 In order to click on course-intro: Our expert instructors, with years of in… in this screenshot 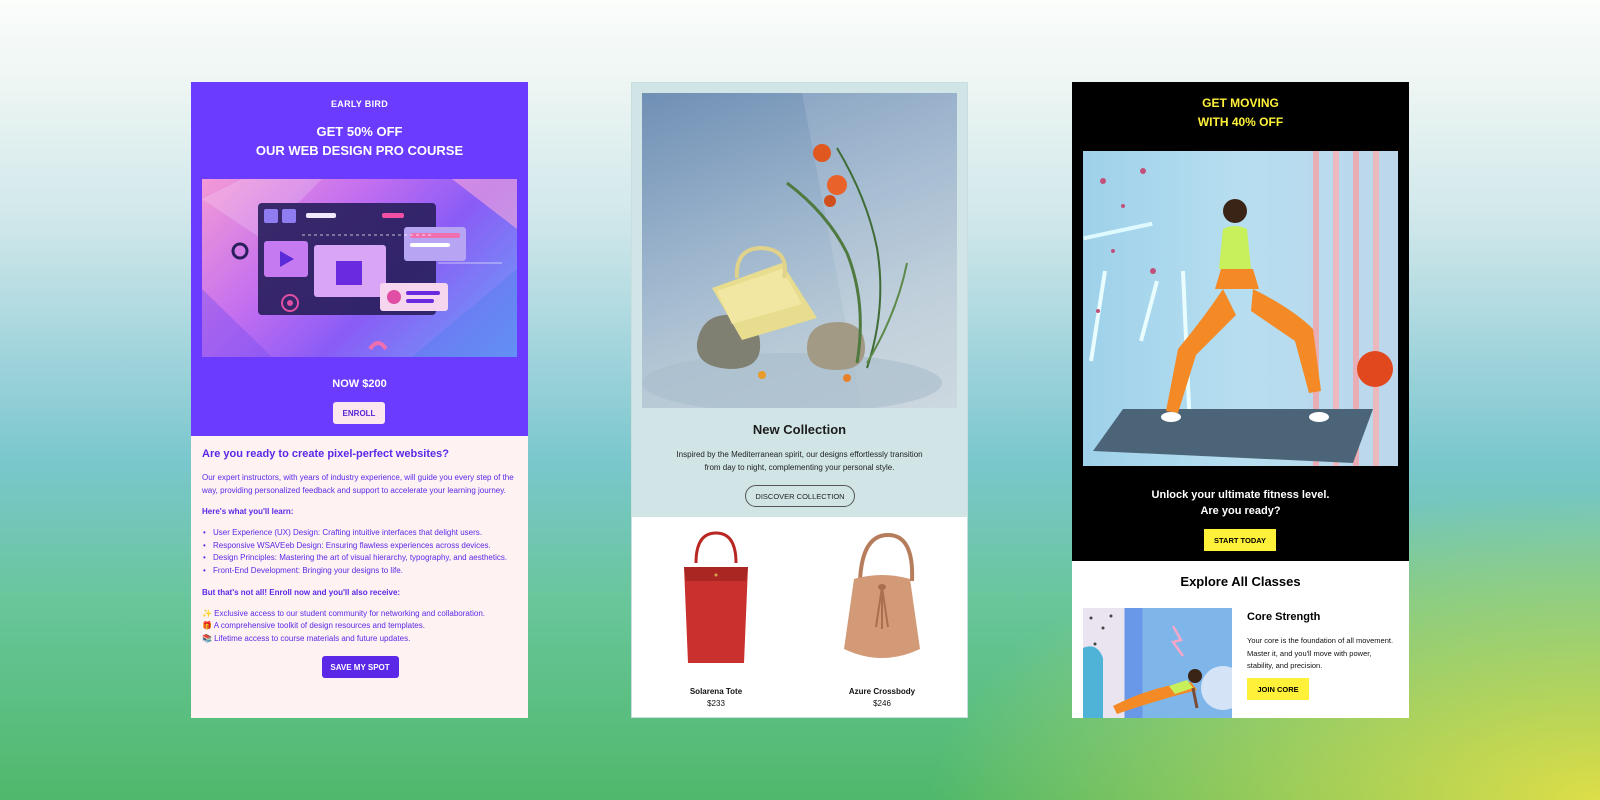, I will do `click(358, 484)`.